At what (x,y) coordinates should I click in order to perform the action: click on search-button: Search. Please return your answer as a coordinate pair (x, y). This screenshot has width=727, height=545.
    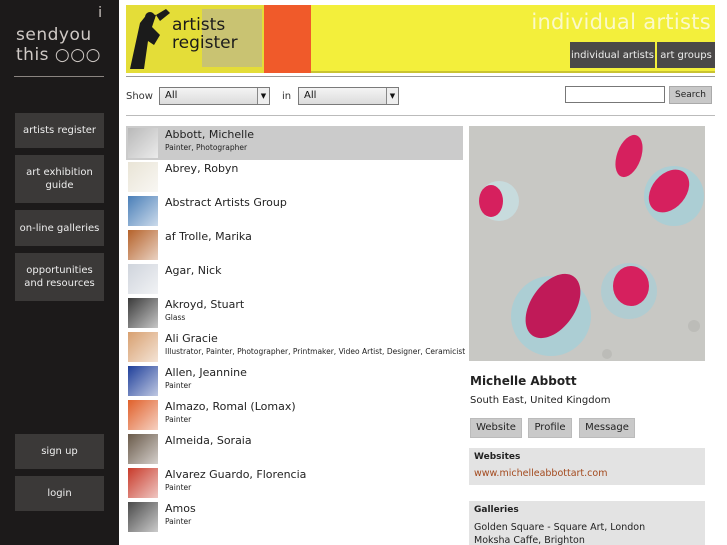
    Looking at the image, I should click on (690, 95).